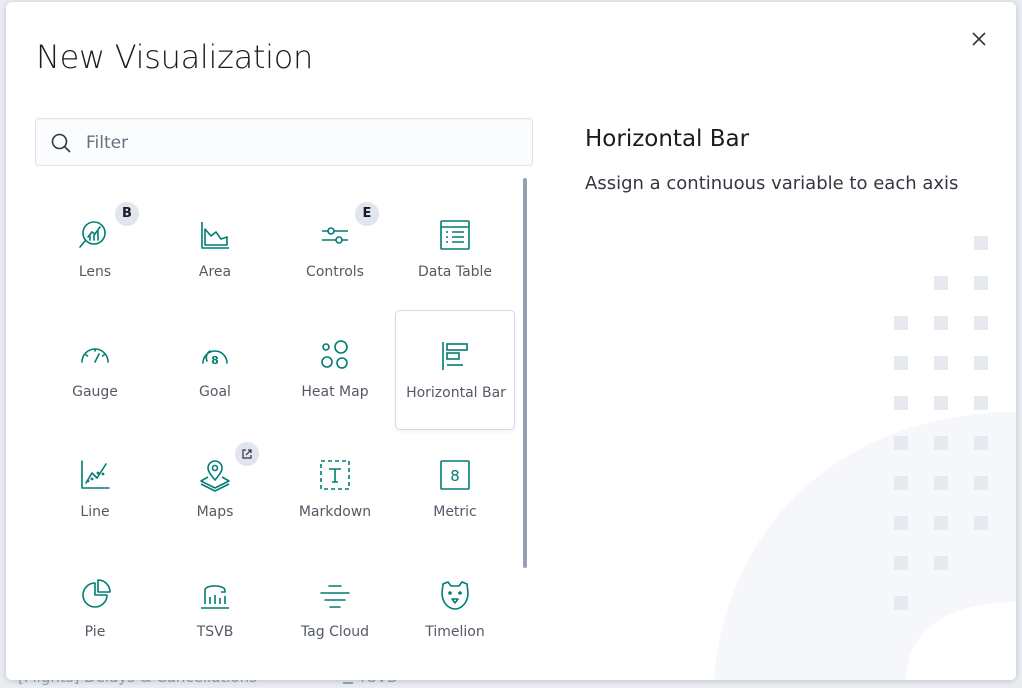  What do you see at coordinates (335, 632) in the screenshot?
I see `vis-card-label: Tag Cloud` at bounding box center [335, 632].